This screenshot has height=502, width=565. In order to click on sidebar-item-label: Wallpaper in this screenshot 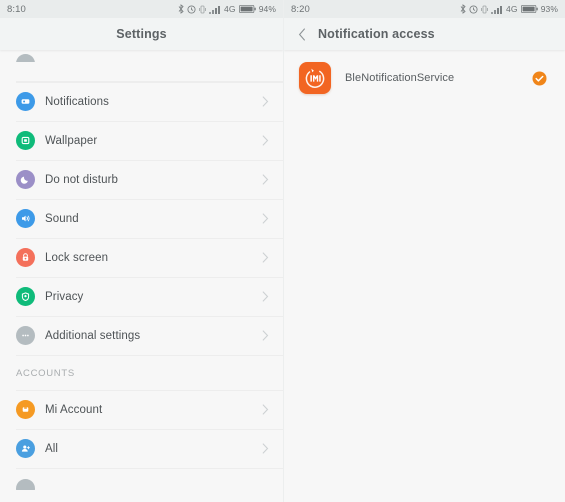, I will do `click(71, 140)`.